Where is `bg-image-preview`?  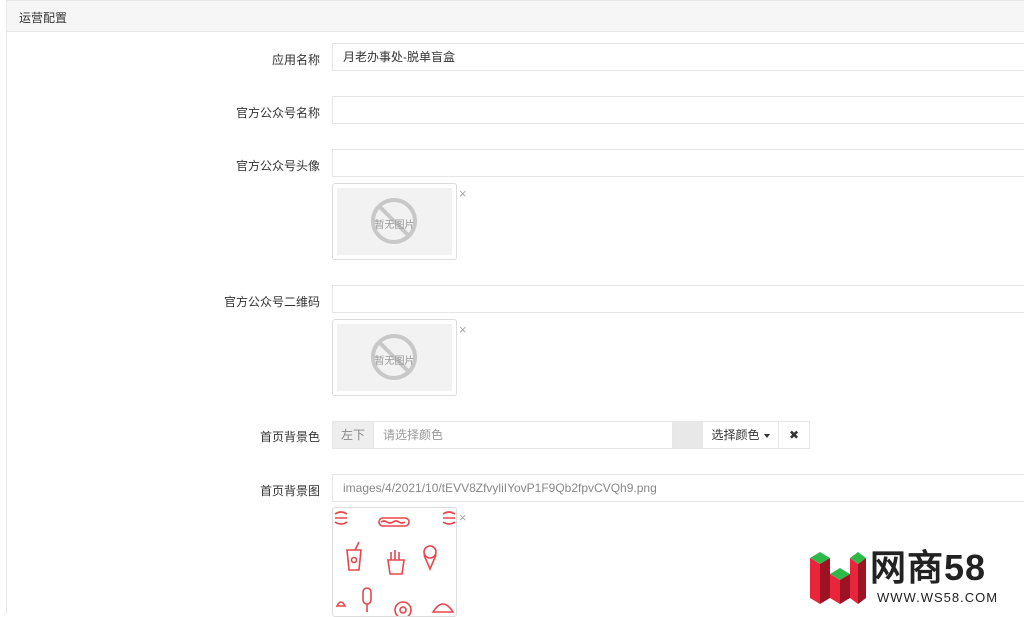
bg-image-preview is located at coordinates (394, 562).